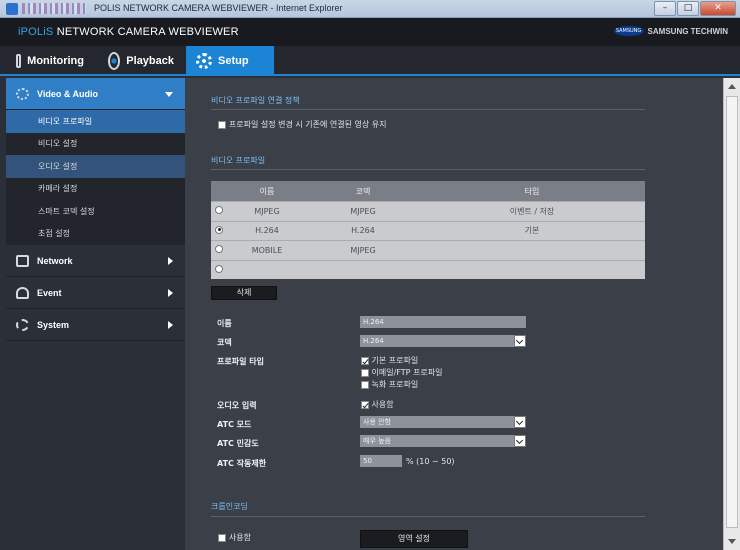 The height and width of the screenshot is (550, 740). What do you see at coordinates (53, 324) in the screenshot?
I see `section-label: System` at bounding box center [53, 324].